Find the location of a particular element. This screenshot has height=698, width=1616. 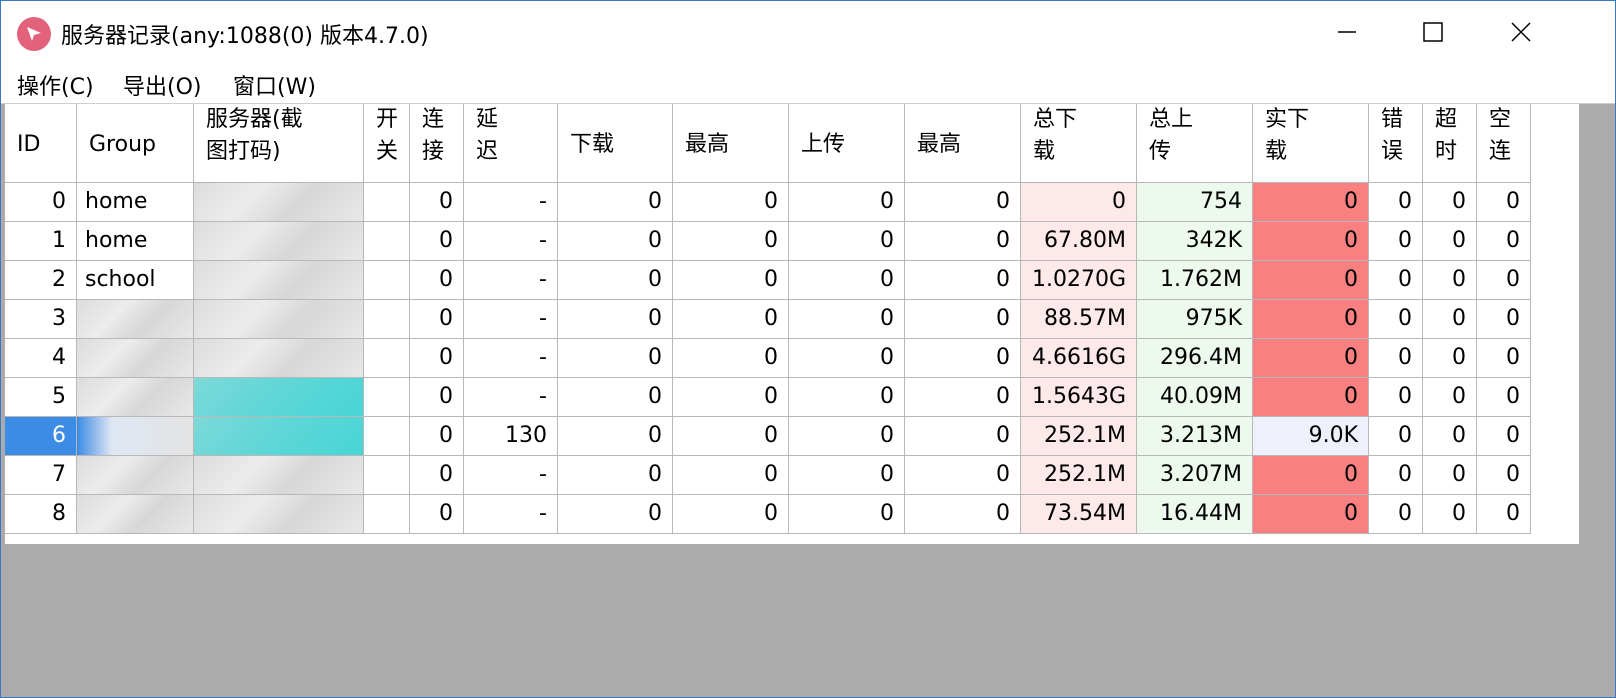

cell-total-upload: 296.4M is located at coordinates (1195, 358).